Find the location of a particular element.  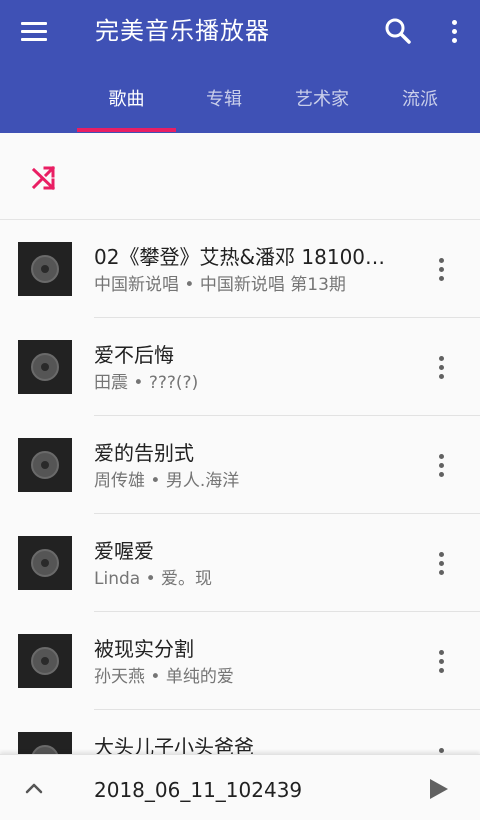

play-icon is located at coordinates (438, 789).